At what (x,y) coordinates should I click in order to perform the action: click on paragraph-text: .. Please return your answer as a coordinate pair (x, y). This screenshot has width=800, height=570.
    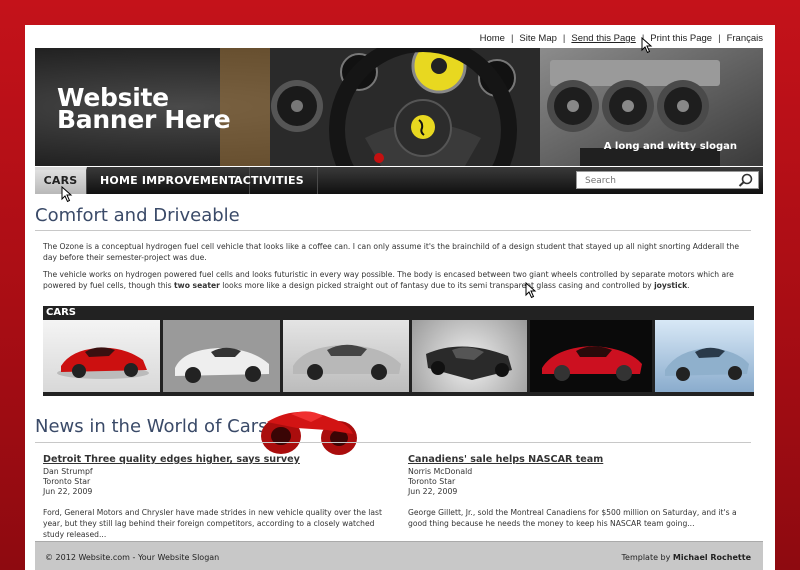
    Looking at the image, I should click on (688, 285).